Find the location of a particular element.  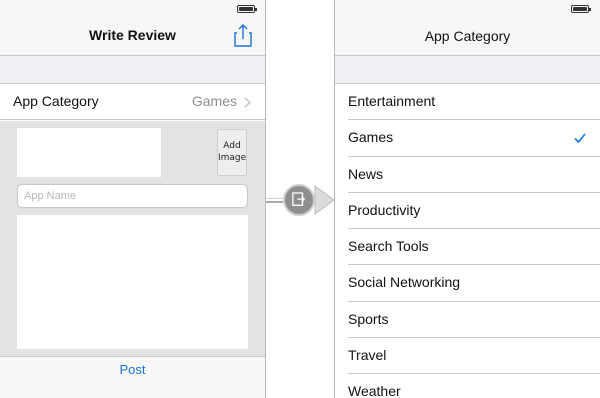

category-item-social-networking: Social Networking is located at coordinates (467, 284).